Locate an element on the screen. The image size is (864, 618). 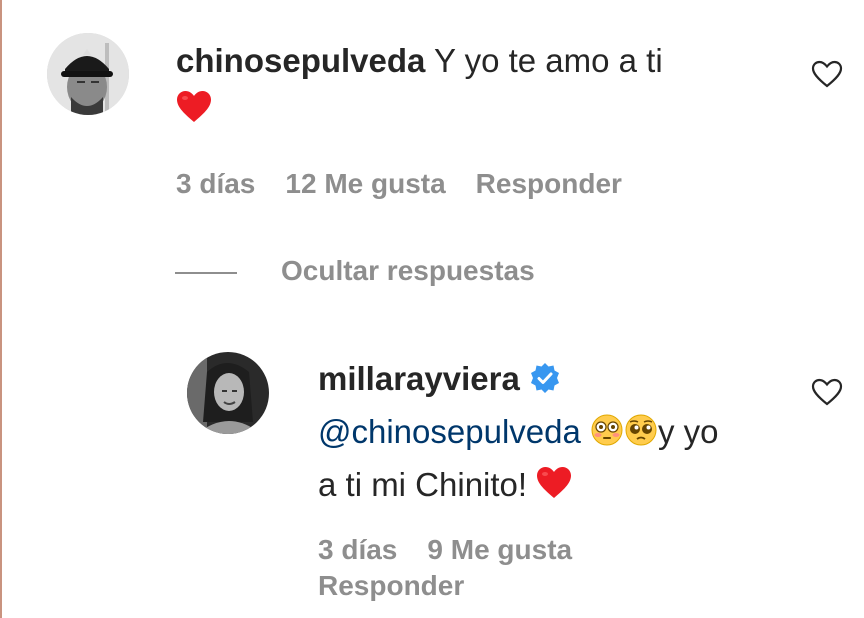
reply-mention-link: @chinosepulveda is located at coordinates (449, 431).